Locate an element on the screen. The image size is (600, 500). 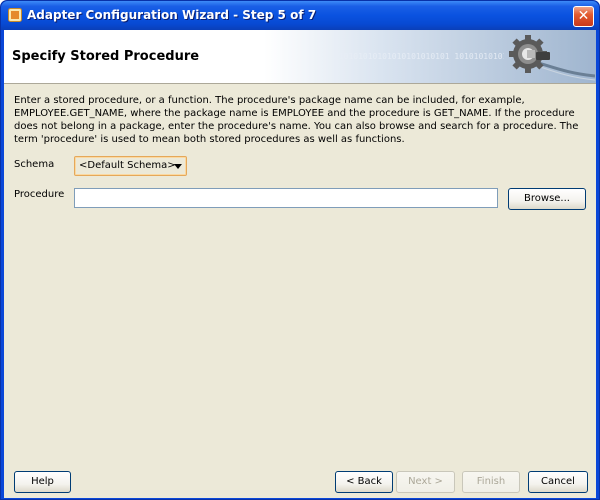
chevron-down-icon is located at coordinates (178, 166).